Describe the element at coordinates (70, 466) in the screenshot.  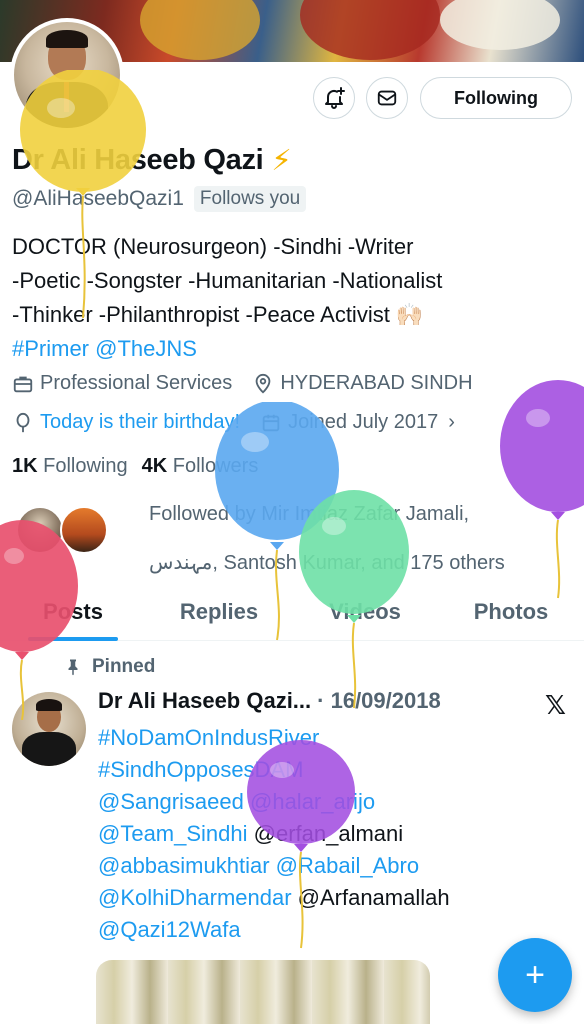
I see `following-count-link: 1K Following` at that location.